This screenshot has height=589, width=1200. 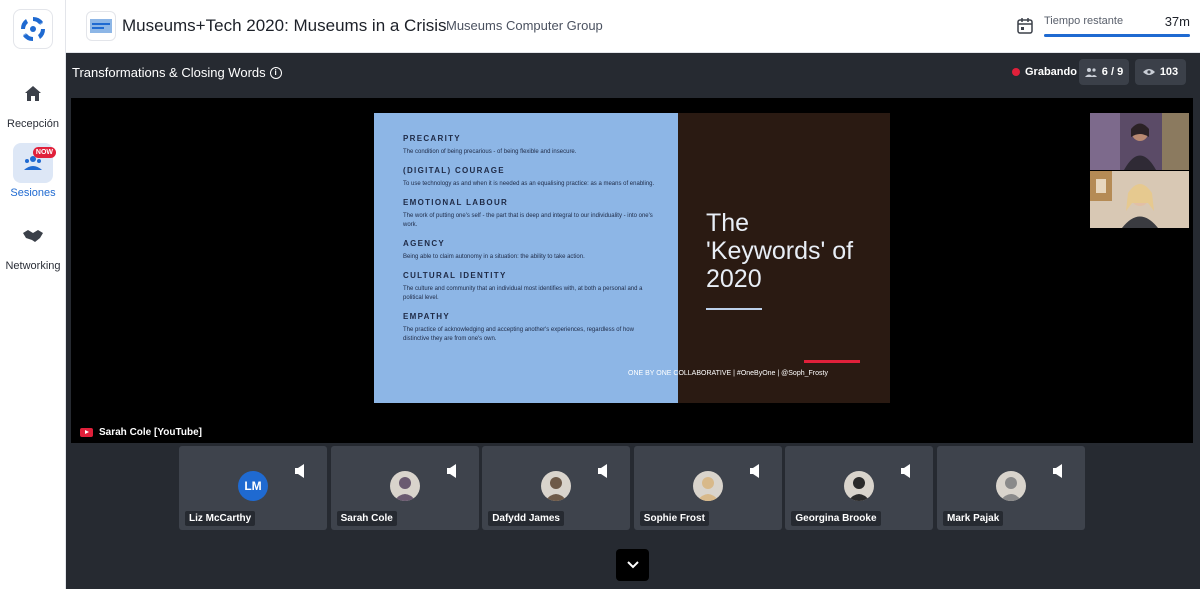 What do you see at coordinates (220, 518) in the screenshot?
I see `participant-name: Liz McCarthy` at bounding box center [220, 518].